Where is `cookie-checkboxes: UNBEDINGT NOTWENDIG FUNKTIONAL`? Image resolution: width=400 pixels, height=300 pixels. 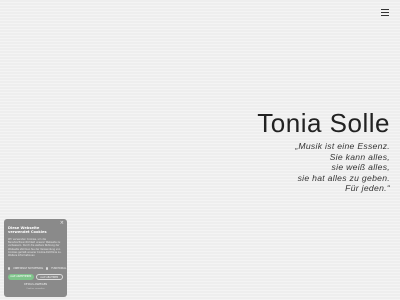 cookie-checkboxes: UNBEDINGT NOTWENDIG FUNKTIONAL is located at coordinates (37, 268).